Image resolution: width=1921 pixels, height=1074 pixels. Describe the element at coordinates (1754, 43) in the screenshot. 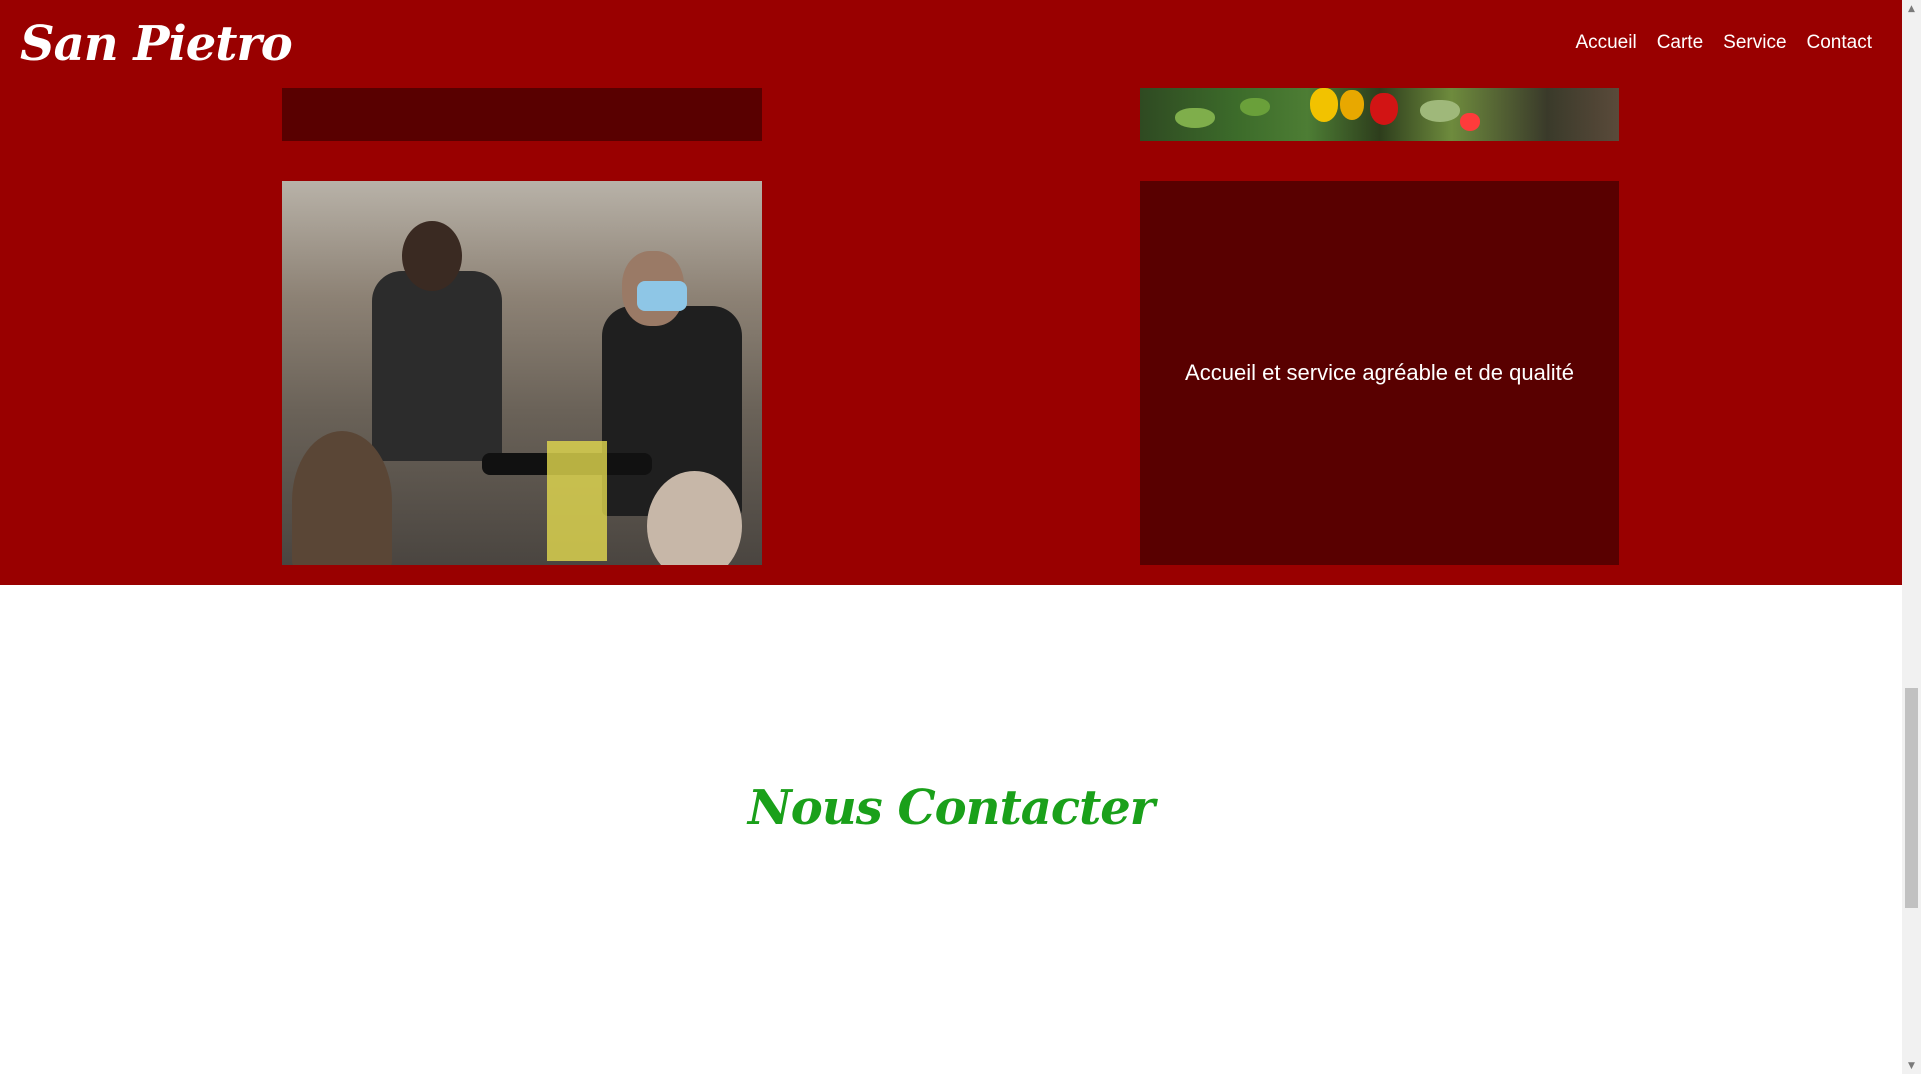

I see `nav-link-service: Service` at that location.